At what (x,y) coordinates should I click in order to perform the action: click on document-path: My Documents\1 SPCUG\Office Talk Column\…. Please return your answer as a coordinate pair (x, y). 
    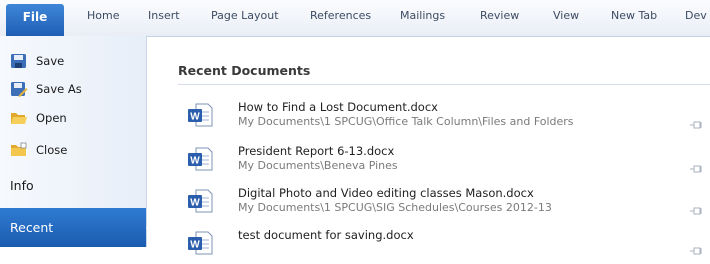
    Looking at the image, I should click on (406, 121).